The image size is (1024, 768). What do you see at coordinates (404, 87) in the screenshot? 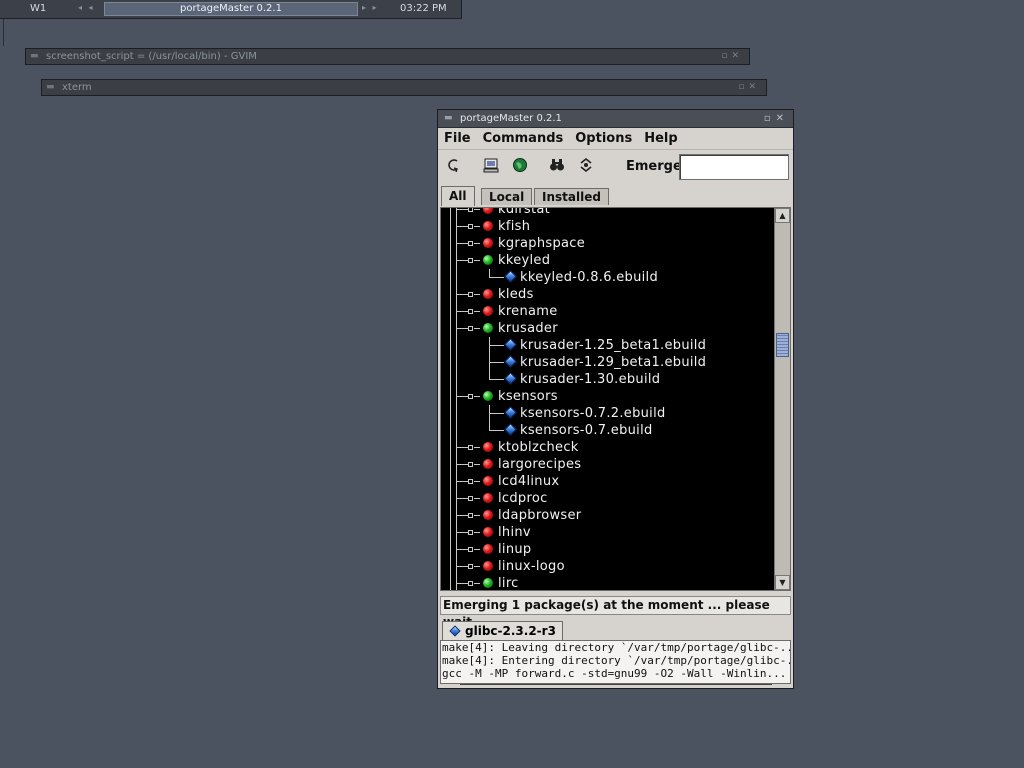
I see `xterm-window-shaded: ▬ xterm ▫✕` at bounding box center [404, 87].